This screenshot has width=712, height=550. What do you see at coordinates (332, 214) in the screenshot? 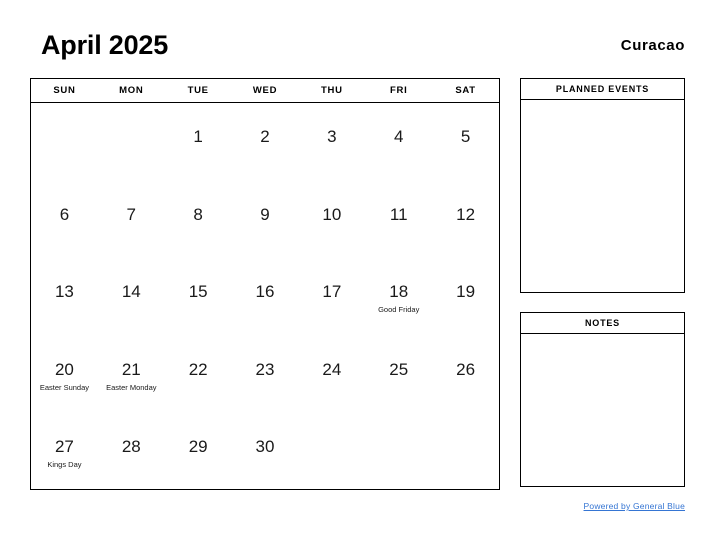
I see `day-number: 10` at bounding box center [332, 214].